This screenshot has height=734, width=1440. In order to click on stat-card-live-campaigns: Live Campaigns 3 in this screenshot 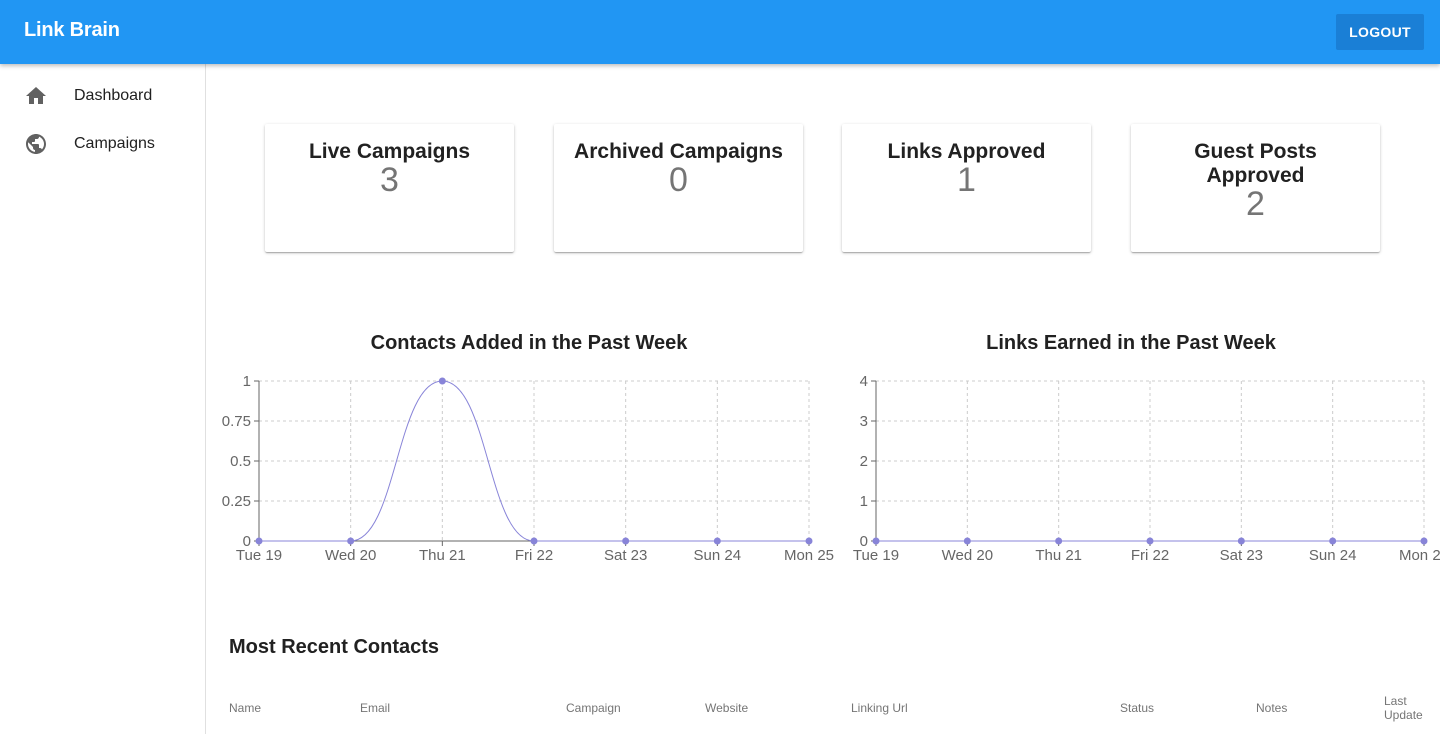, I will do `click(389, 188)`.